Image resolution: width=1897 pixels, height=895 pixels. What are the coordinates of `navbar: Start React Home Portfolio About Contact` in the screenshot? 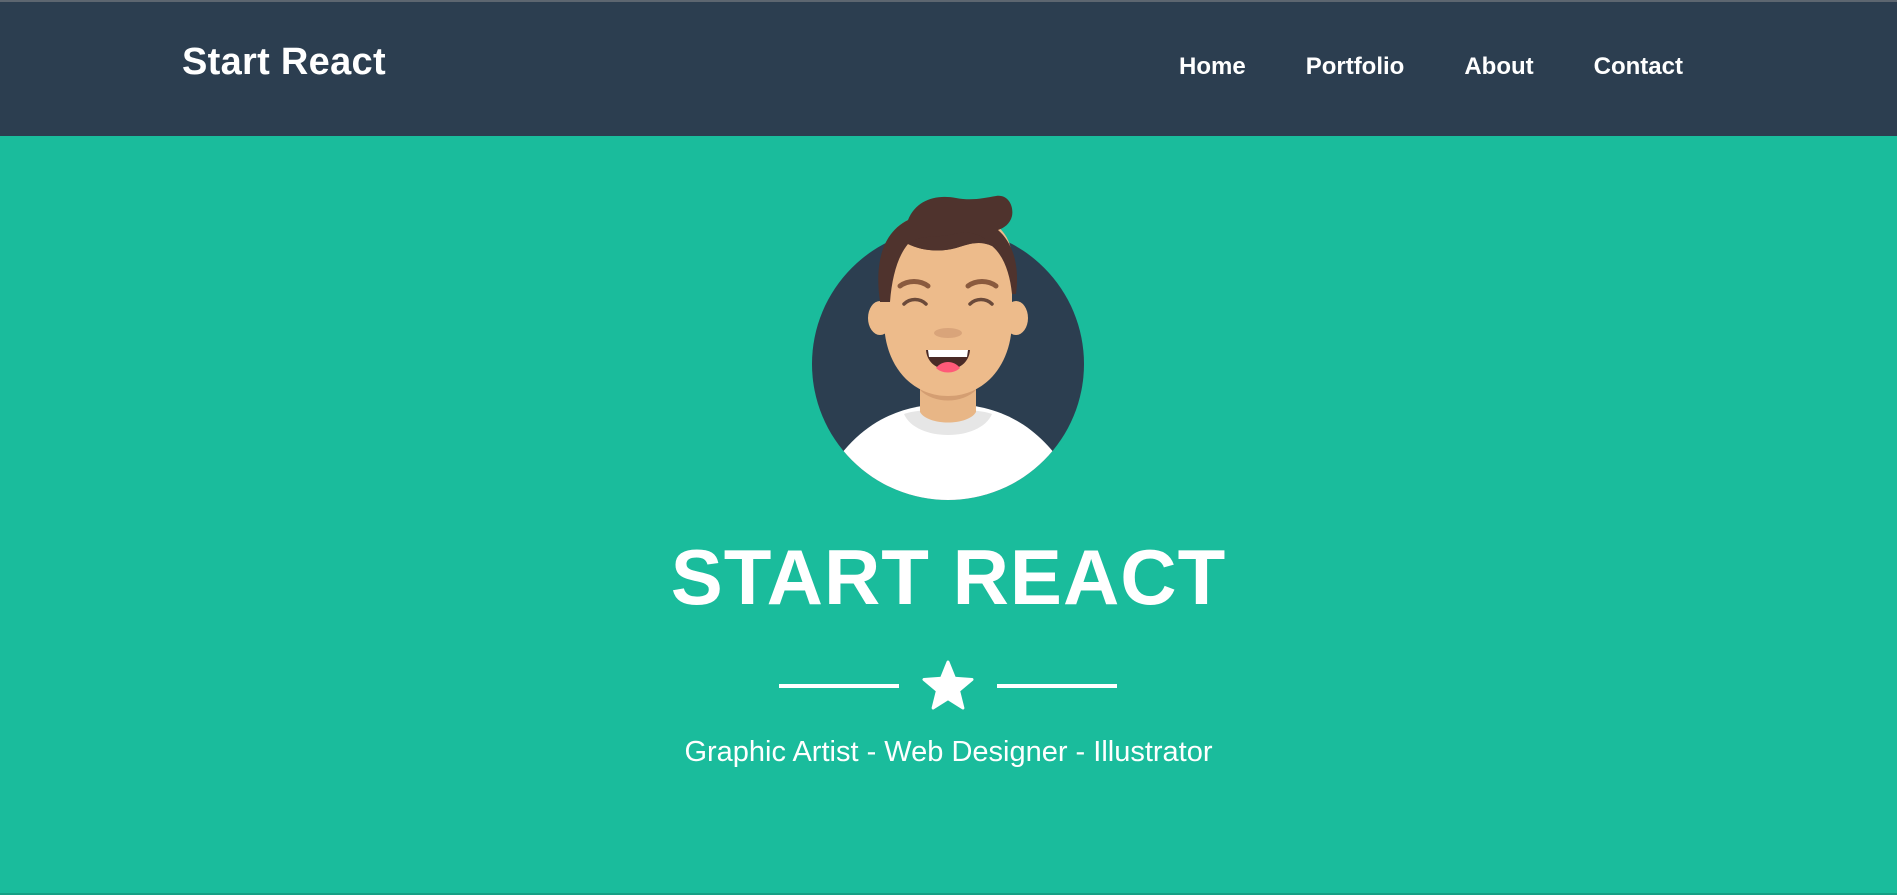 It's located at (948, 69).